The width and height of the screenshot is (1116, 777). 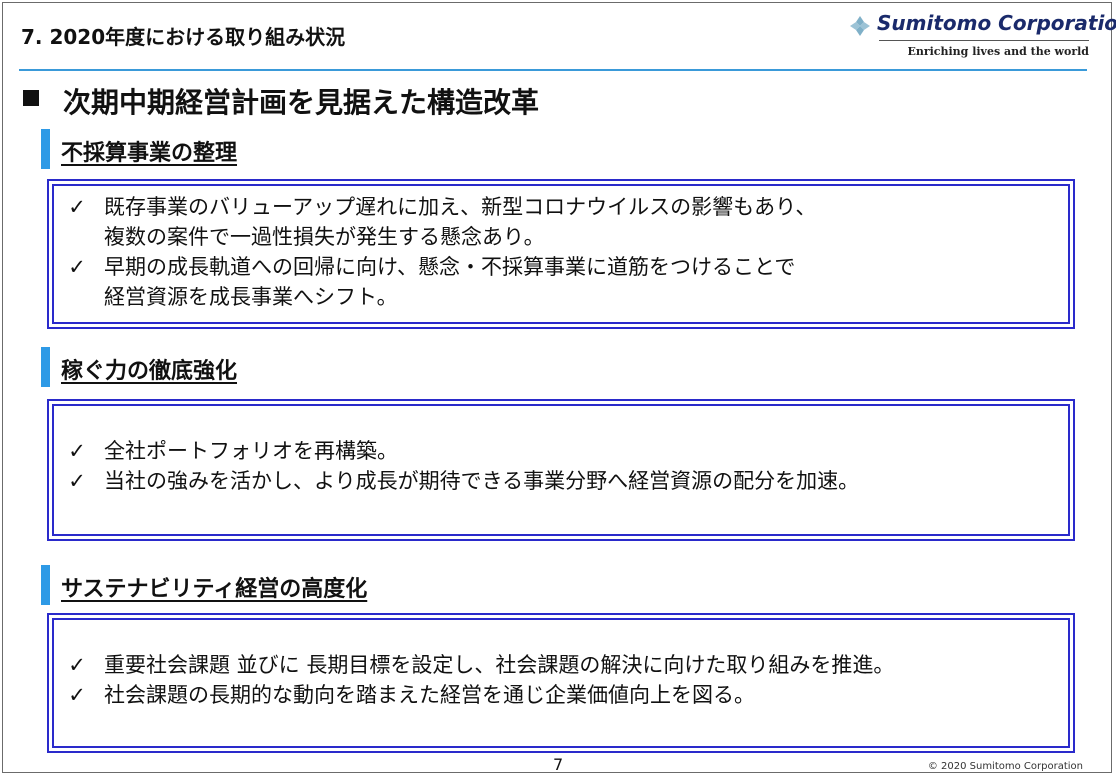 What do you see at coordinates (429, 695) in the screenshot?
I see `bullet-line: 社会課題の長期的な動向を踏まえた経営を通じ企業価値向上を図る。` at bounding box center [429, 695].